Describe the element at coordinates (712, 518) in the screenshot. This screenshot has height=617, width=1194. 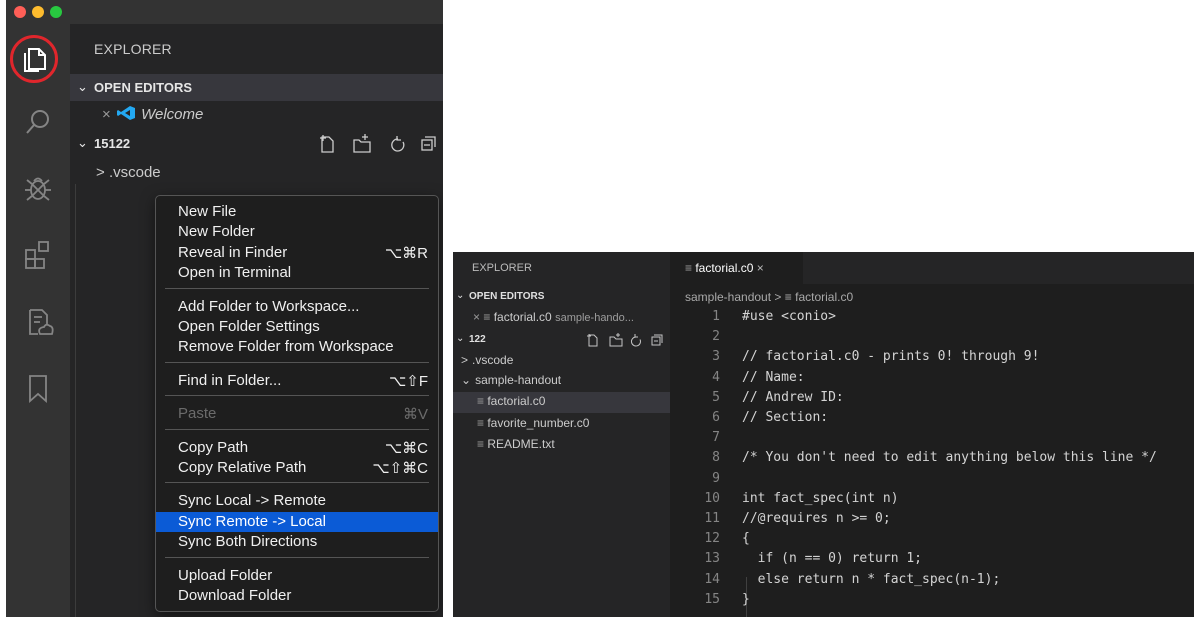
I see `line-number: 11` at that location.